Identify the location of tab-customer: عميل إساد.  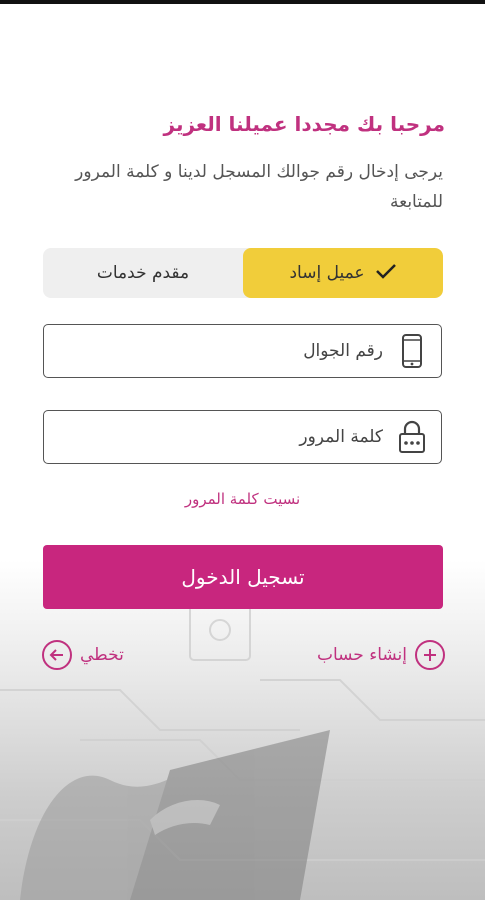
(343, 273).